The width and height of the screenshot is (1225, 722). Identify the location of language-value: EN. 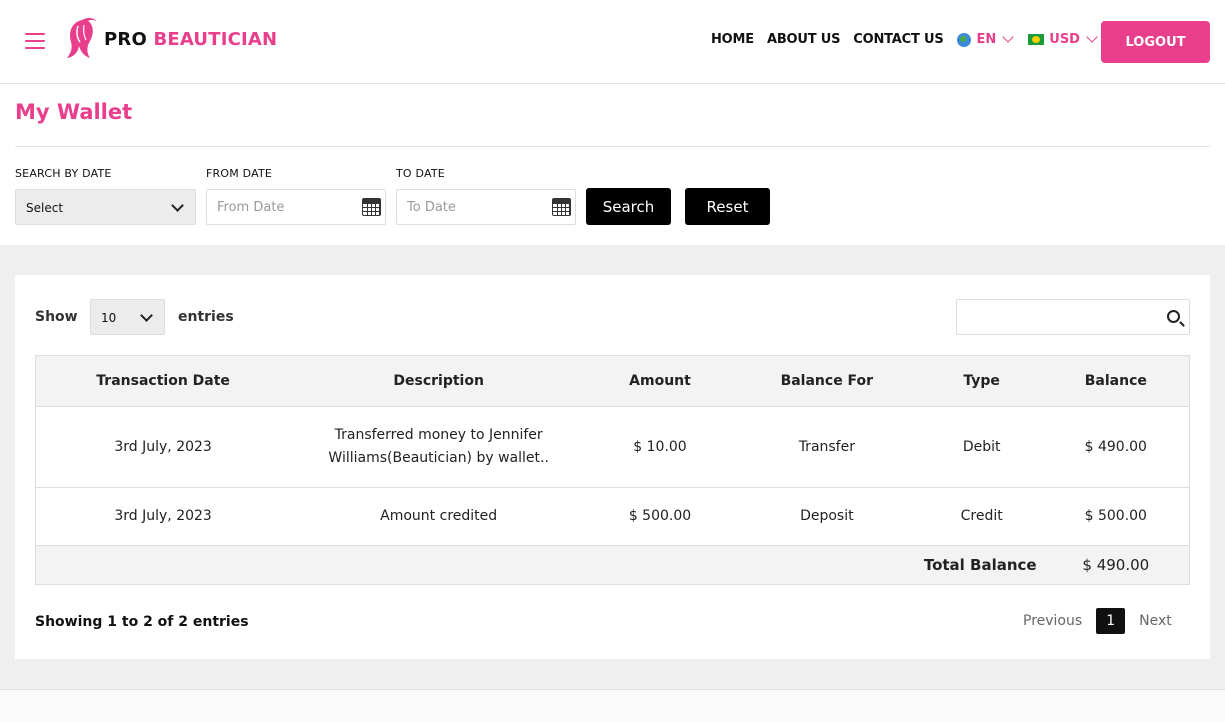
(986, 39).